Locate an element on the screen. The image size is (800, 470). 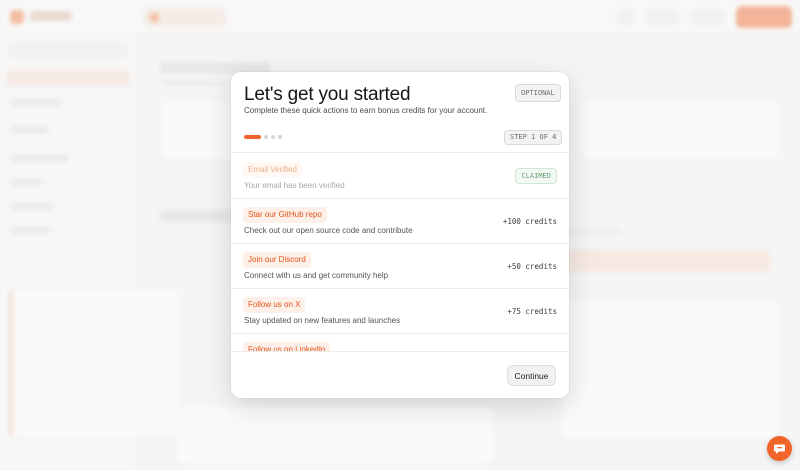
task-linkedin: Follow us on LinkedIn is located at coordinates (400, 342).